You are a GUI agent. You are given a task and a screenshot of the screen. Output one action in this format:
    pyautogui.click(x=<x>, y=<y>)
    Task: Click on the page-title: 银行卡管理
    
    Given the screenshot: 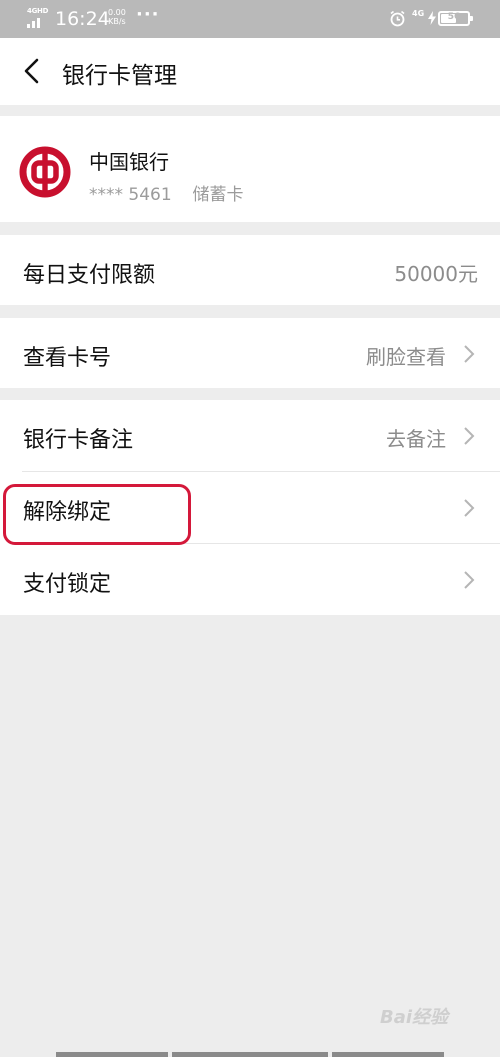 What is the action you would take?
    pyautogui.click(x=119, y=76)
    